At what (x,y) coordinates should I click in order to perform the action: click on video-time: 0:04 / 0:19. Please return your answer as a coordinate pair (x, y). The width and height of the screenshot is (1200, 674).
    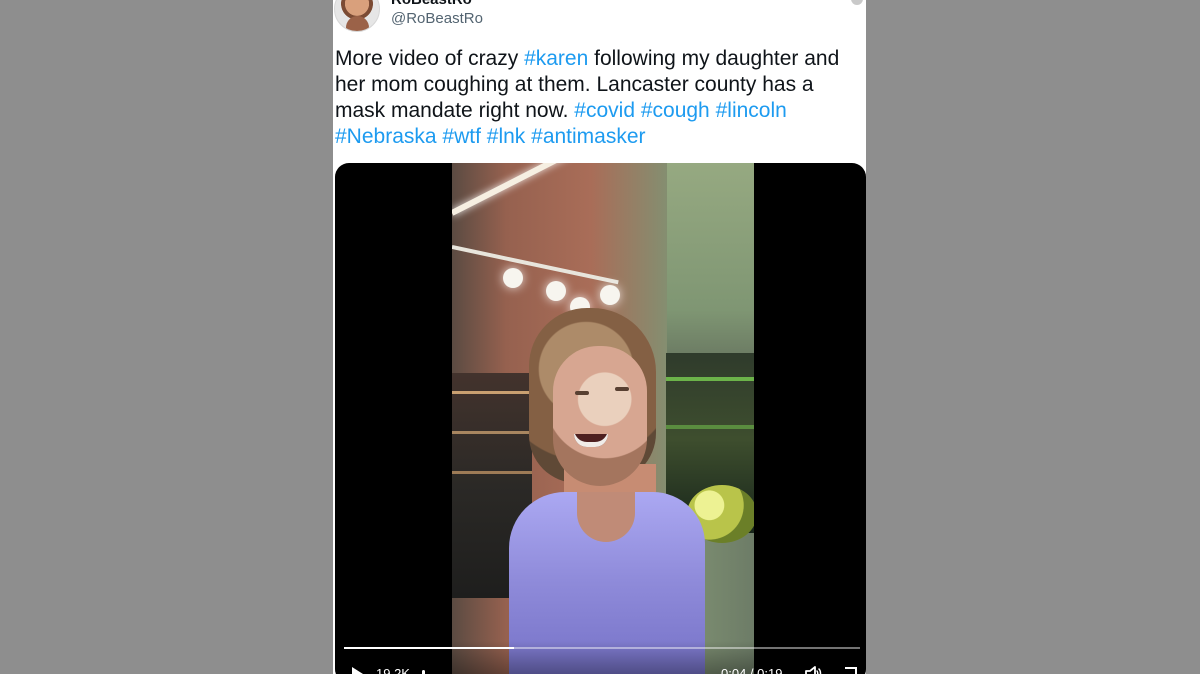
    Looking at the image, I should click on (752, 670).